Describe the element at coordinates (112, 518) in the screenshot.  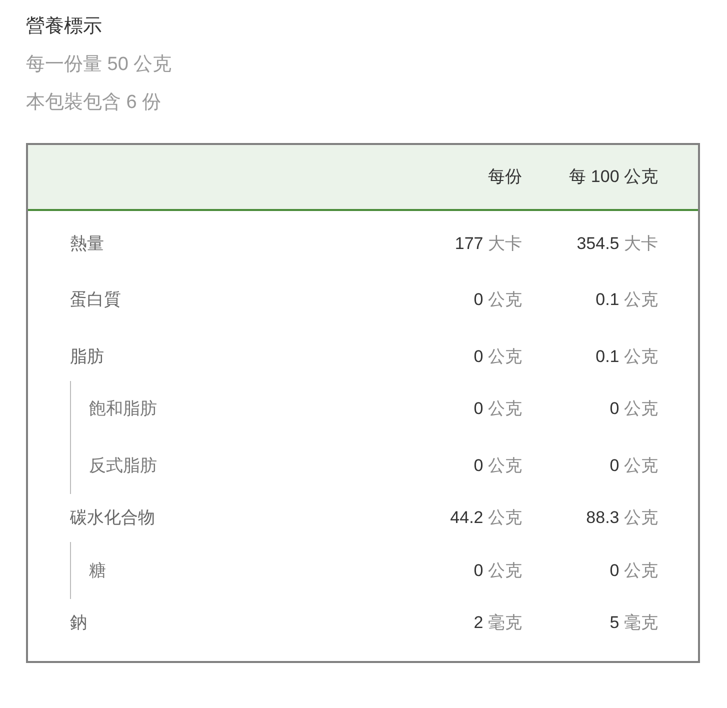
I see `nutrient-name: 碳水化合物` at that location.